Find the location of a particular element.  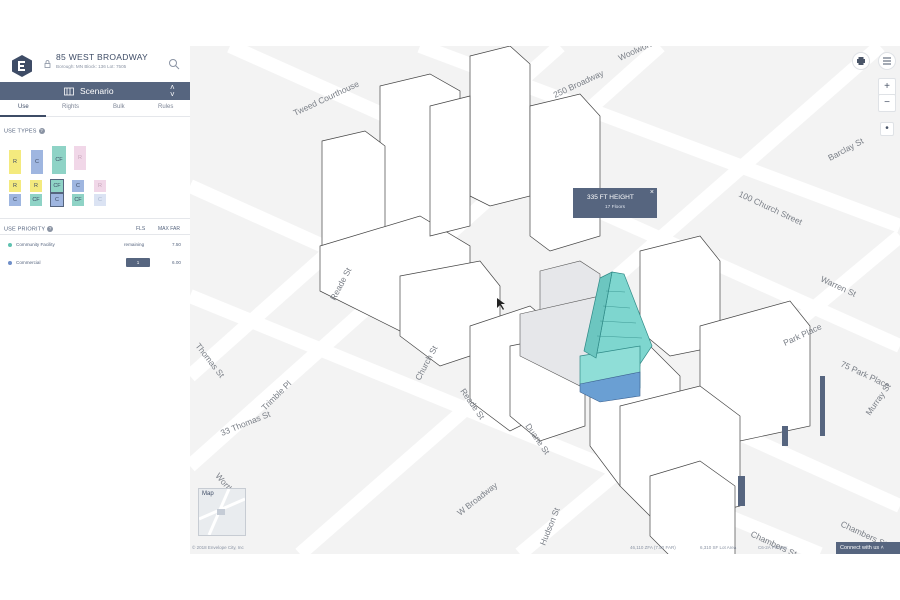

zoning-readout: C6-2A Primary is located at coordinates (773, 547).